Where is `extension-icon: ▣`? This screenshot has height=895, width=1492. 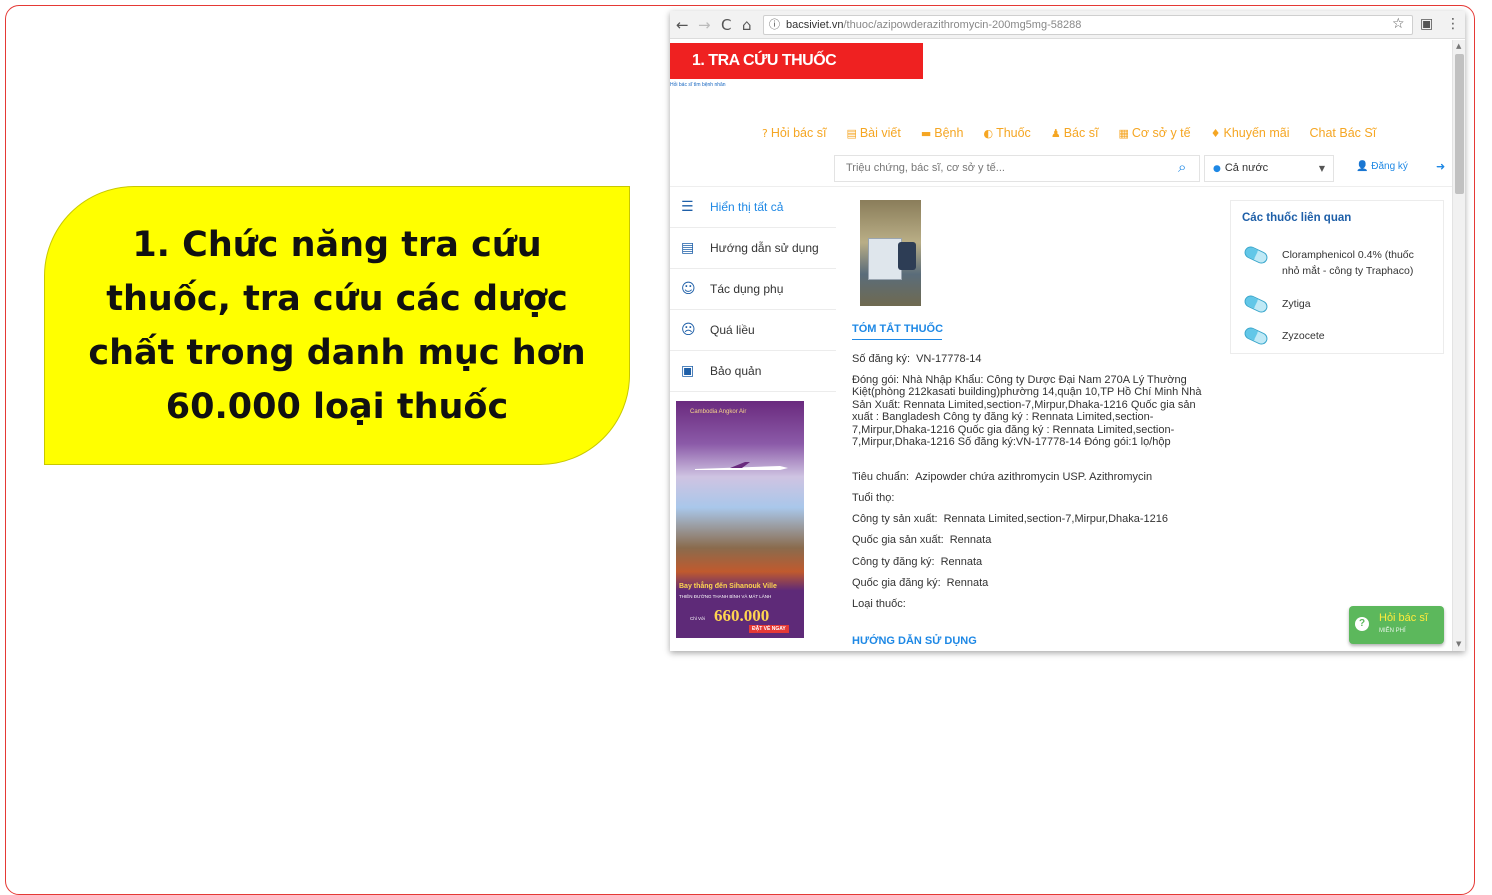 extension-icon: ▣ is located at coordinates (1426, 24).